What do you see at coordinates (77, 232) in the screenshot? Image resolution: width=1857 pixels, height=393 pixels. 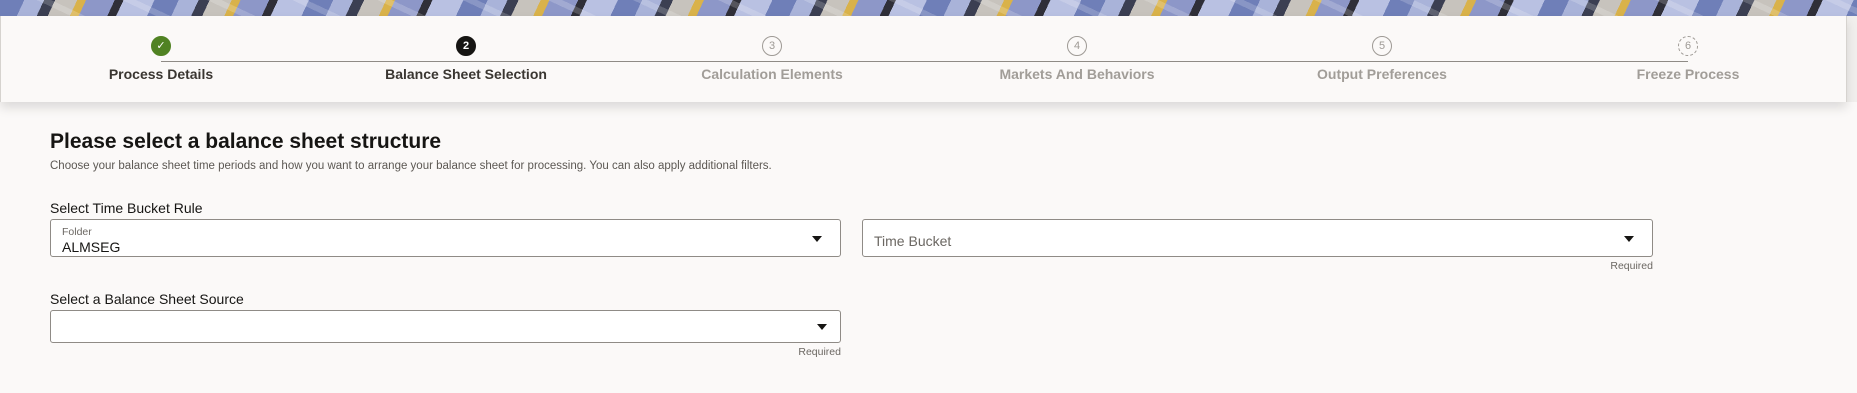 I see `folder-select-label: Folder` at bounding box center [77, 232].